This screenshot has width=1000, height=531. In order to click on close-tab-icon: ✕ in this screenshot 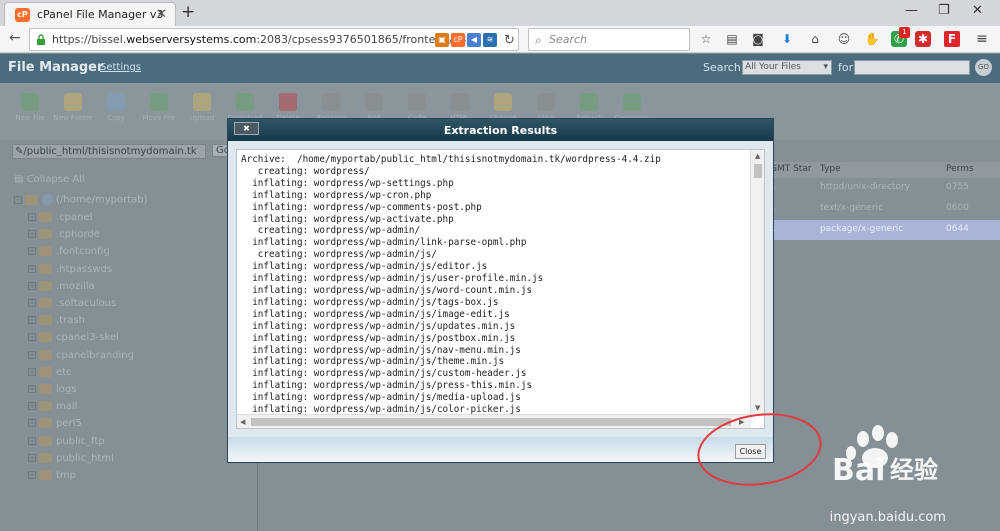, I will do `click(161, 14)`.